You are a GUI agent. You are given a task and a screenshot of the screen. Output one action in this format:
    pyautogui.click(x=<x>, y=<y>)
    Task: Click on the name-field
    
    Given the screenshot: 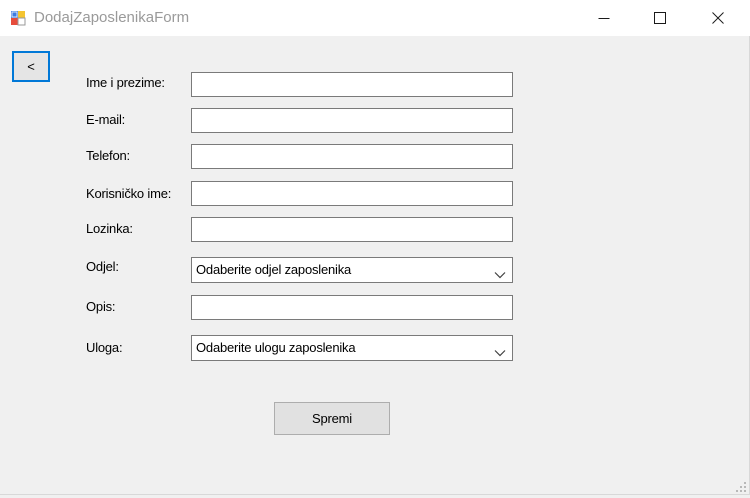 What is the action you would take?
    pyautogui.click(x=352, y=84)
    